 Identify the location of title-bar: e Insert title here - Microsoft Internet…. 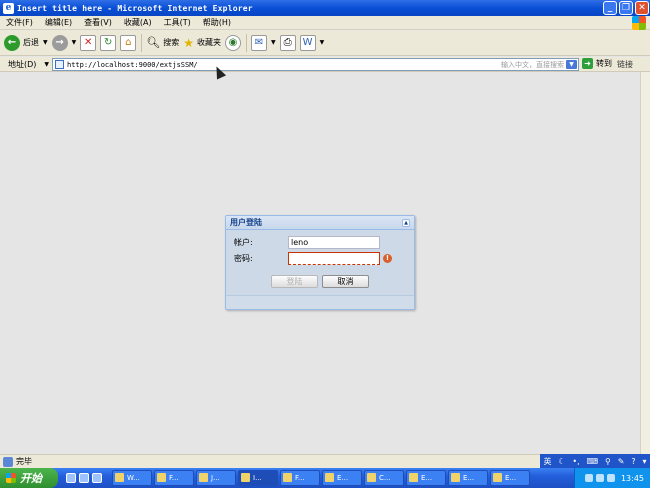
(325, 8).